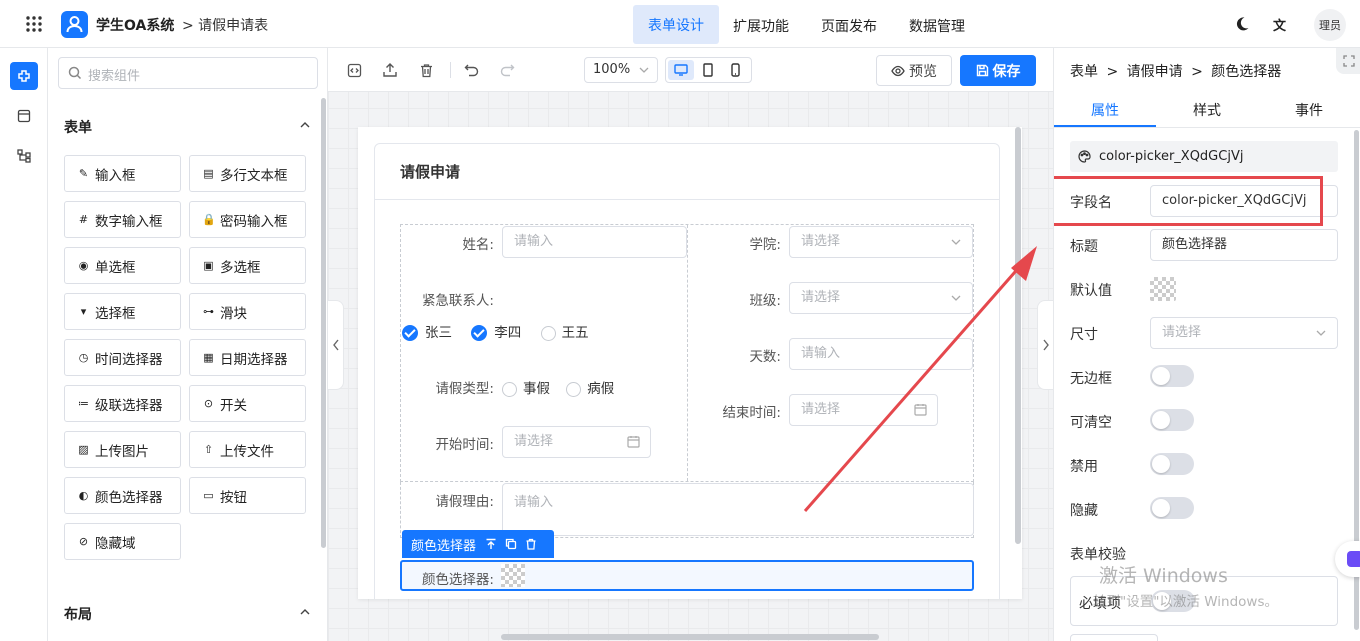 This screenshot has height=641, width=1360. I want to click on title-input: 颜色选择器, so click(1244, 245).